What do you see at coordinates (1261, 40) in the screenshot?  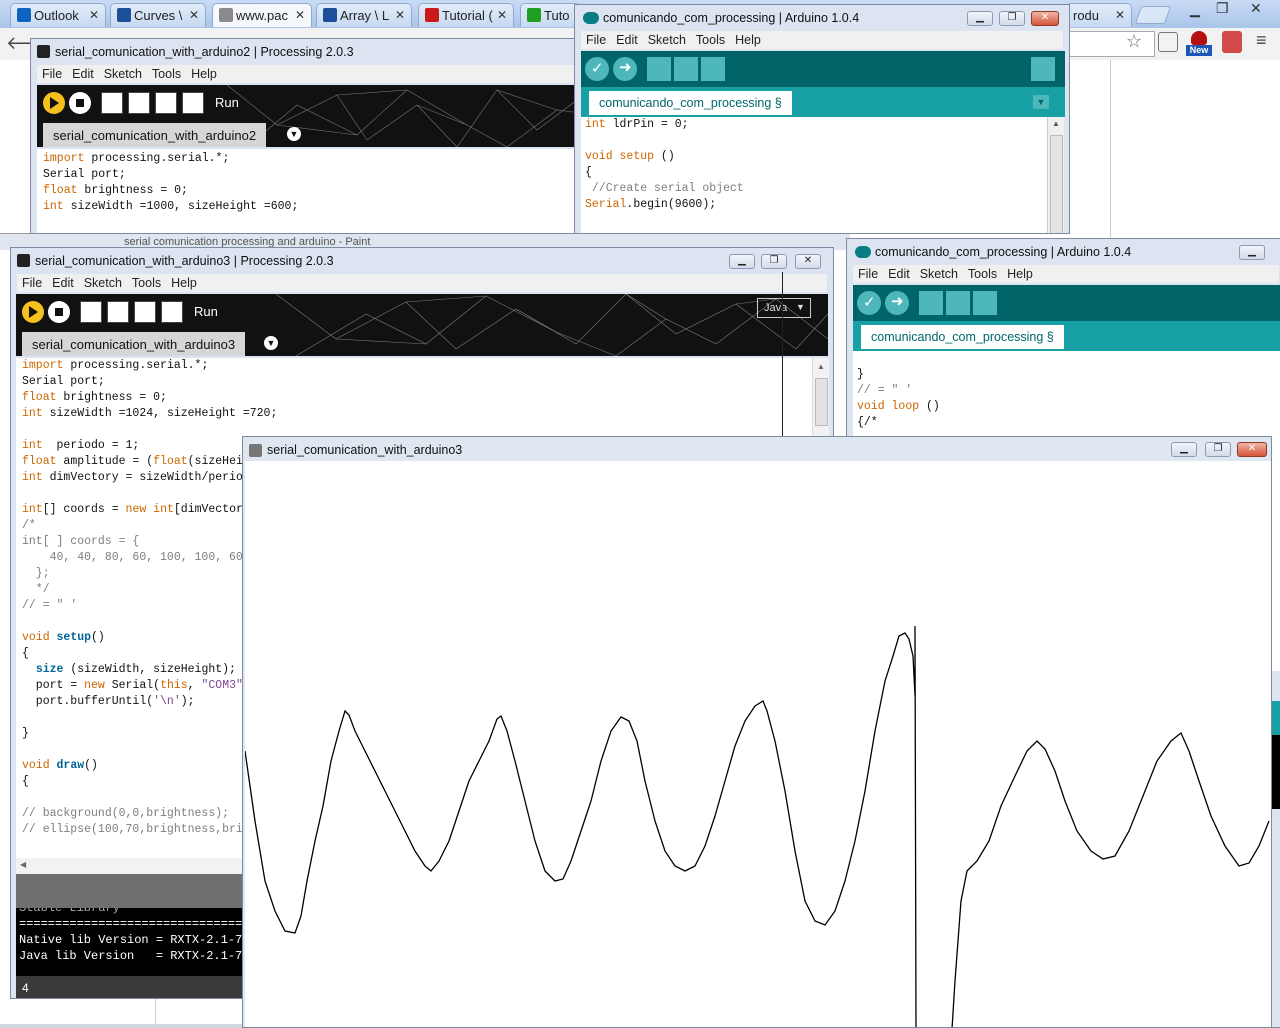 I see `menu-icon: ≡` at bounding box center [1261, 40].